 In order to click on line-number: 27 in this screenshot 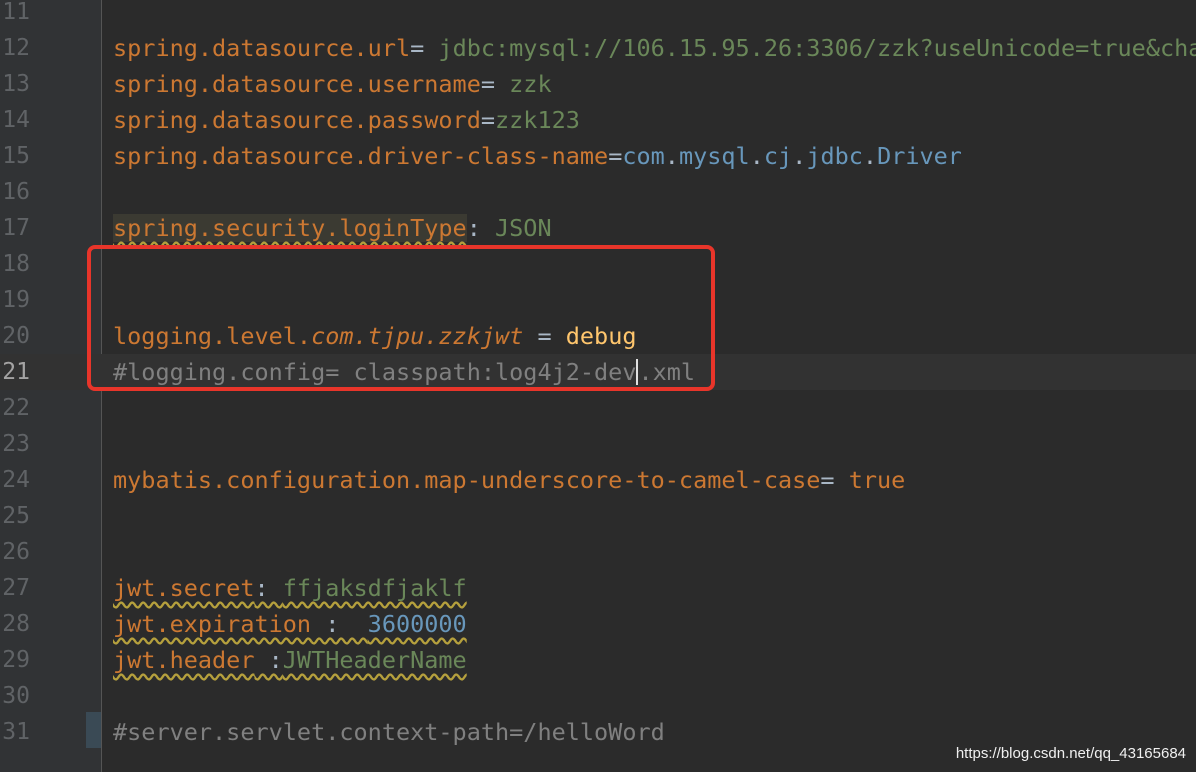, I will do `click(16, 588)`.